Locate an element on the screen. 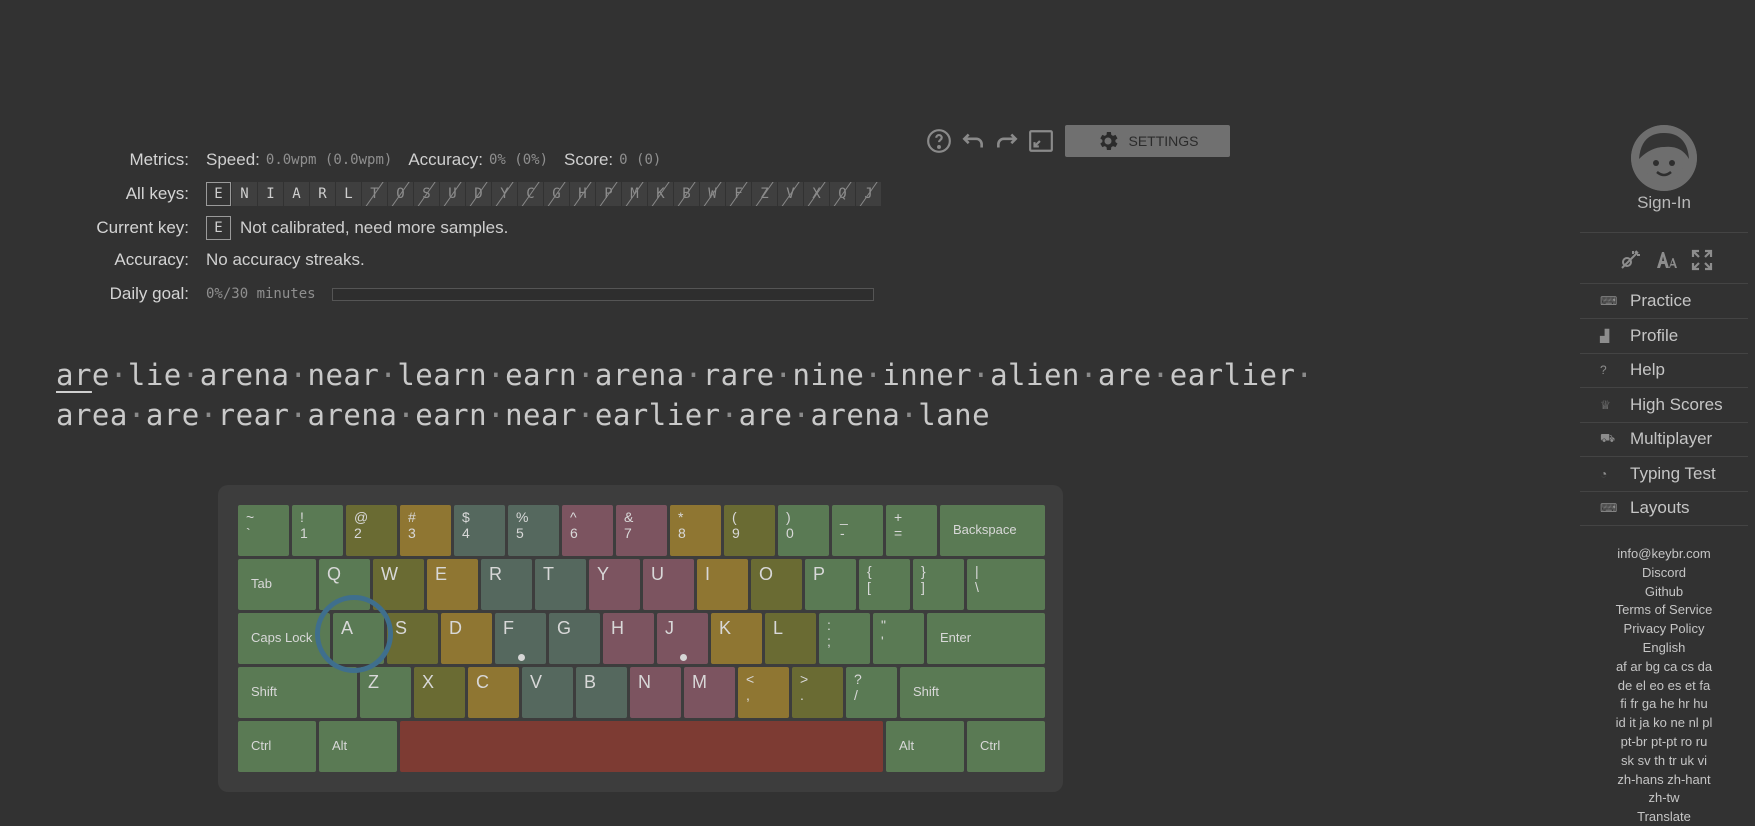 The height and width of the screenshot is (826, 1755). key-2: @2 is located at coordinates (371, 530).